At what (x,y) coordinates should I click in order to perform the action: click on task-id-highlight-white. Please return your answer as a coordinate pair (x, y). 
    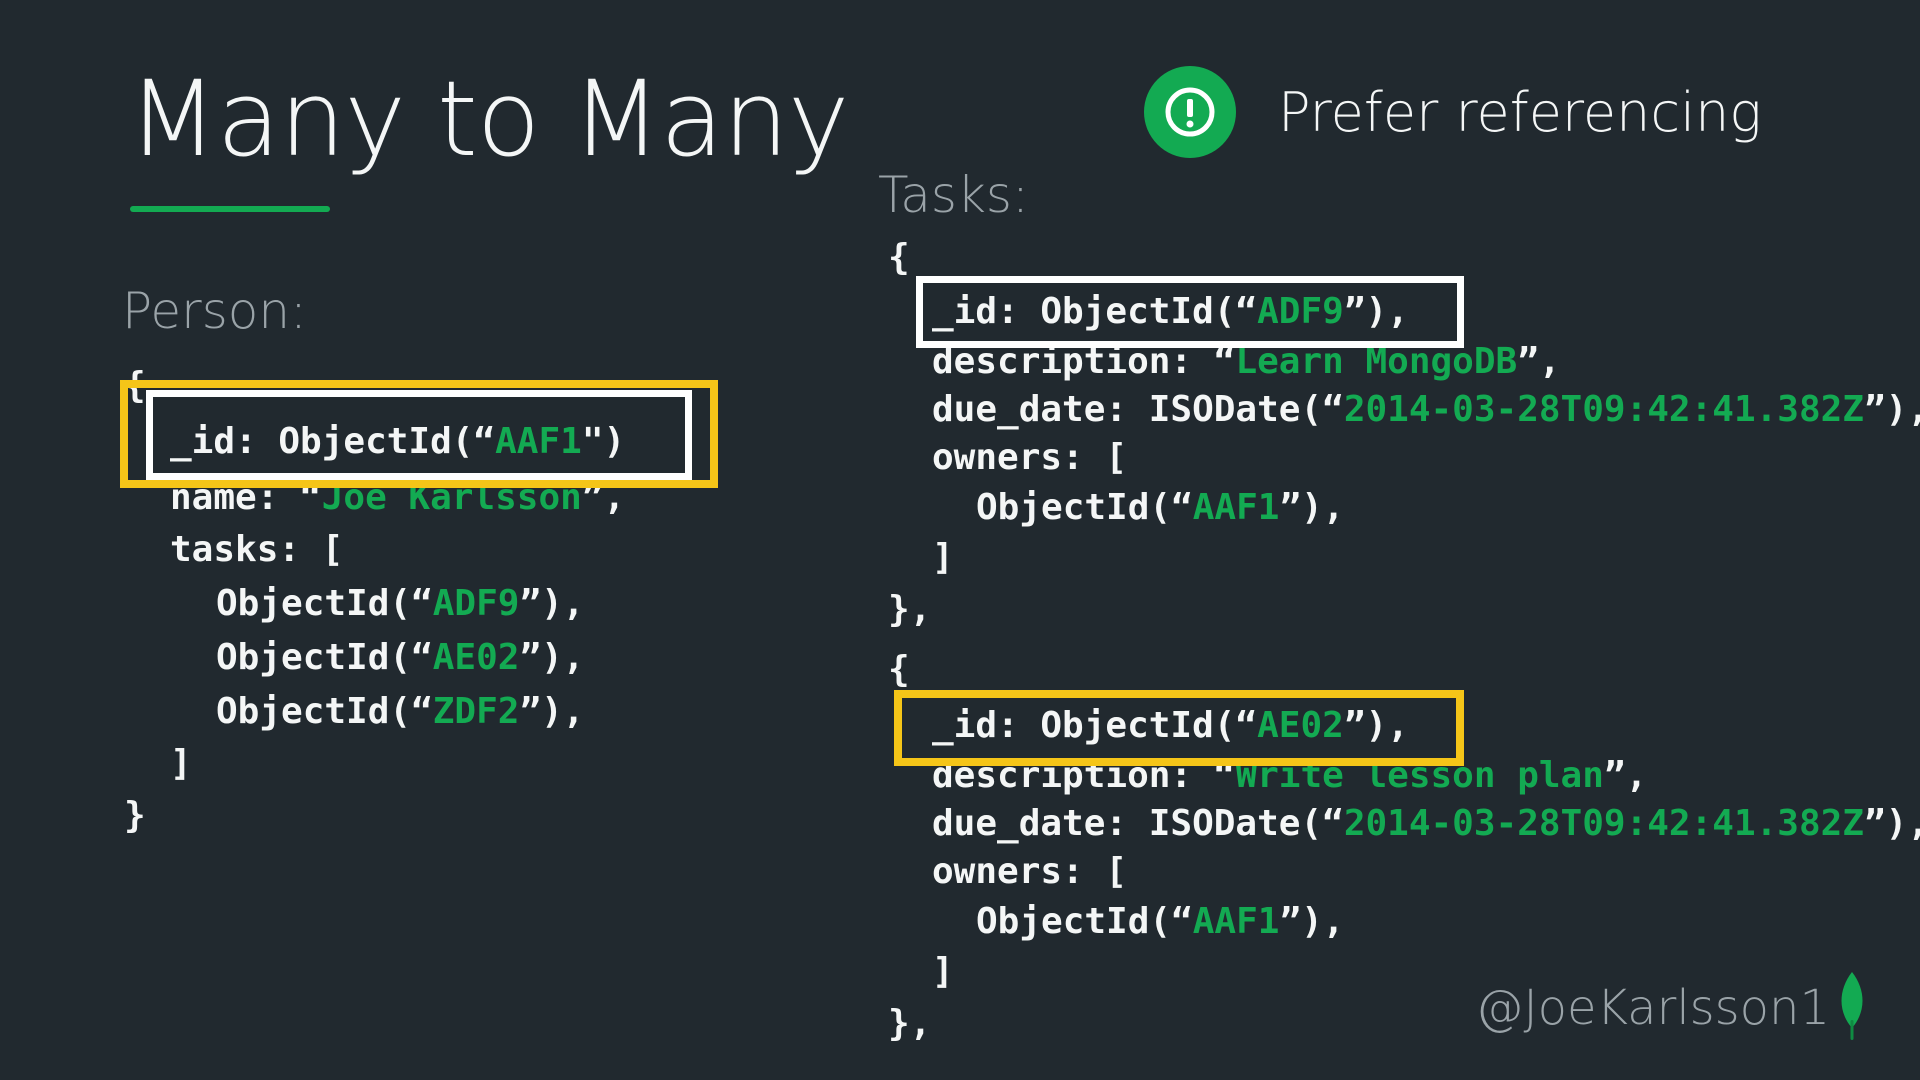
    Looking at the image, I should click on (1190, 312).